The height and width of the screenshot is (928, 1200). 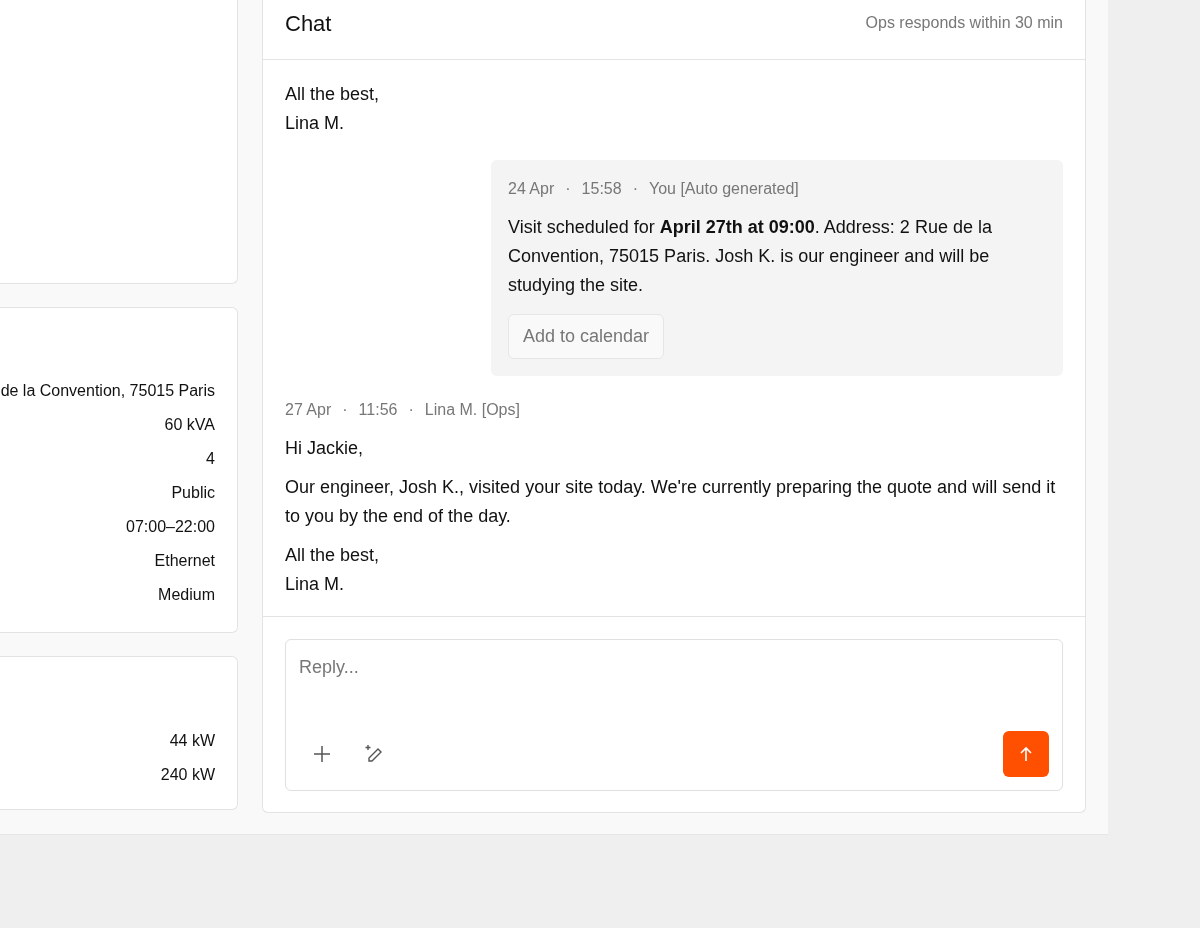 I want to click on detail-value: Medium, so click(x=186, y=595).